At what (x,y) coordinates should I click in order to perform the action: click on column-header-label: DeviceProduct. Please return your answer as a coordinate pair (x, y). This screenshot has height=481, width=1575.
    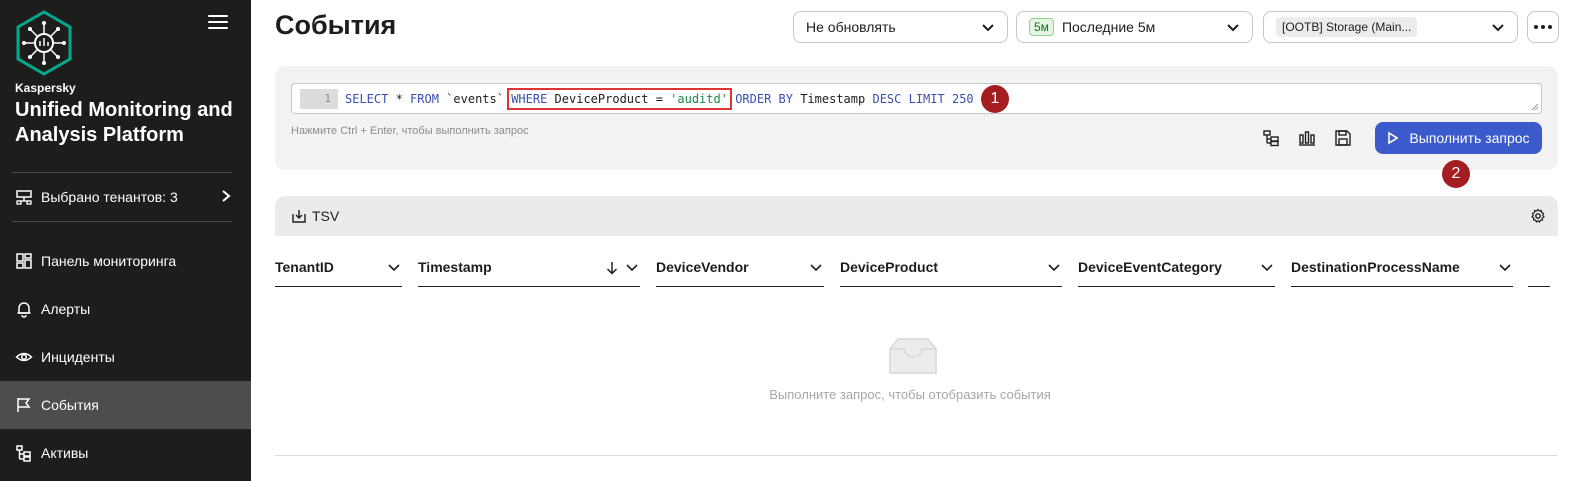
    Looking at the image, I should click on (889, 267).